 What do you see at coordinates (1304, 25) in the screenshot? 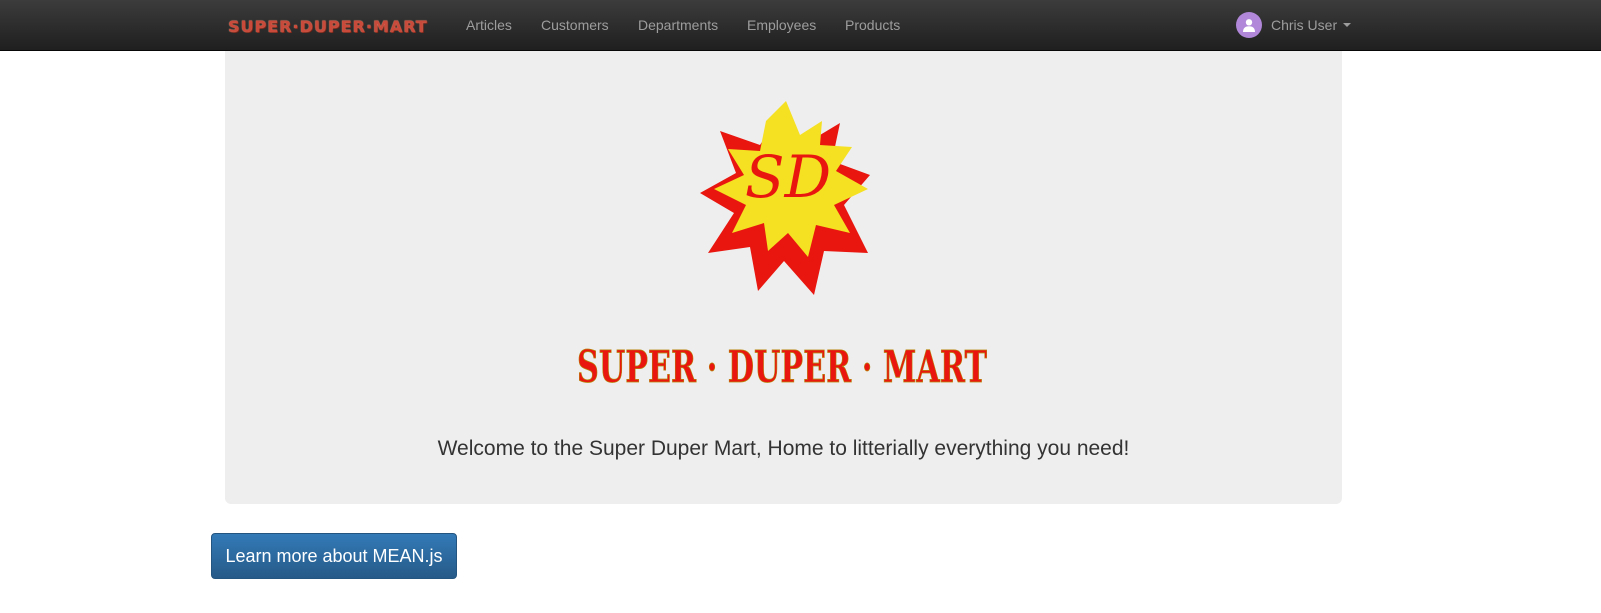
I see `user-name: Chris User` at bounding box center [1304, 25].